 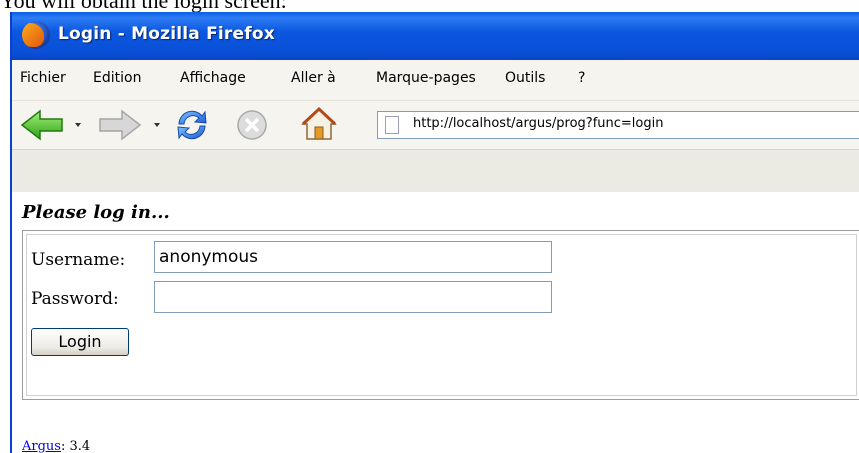 I want to click on back-dropdown-icon, so click(x=78, y=125).